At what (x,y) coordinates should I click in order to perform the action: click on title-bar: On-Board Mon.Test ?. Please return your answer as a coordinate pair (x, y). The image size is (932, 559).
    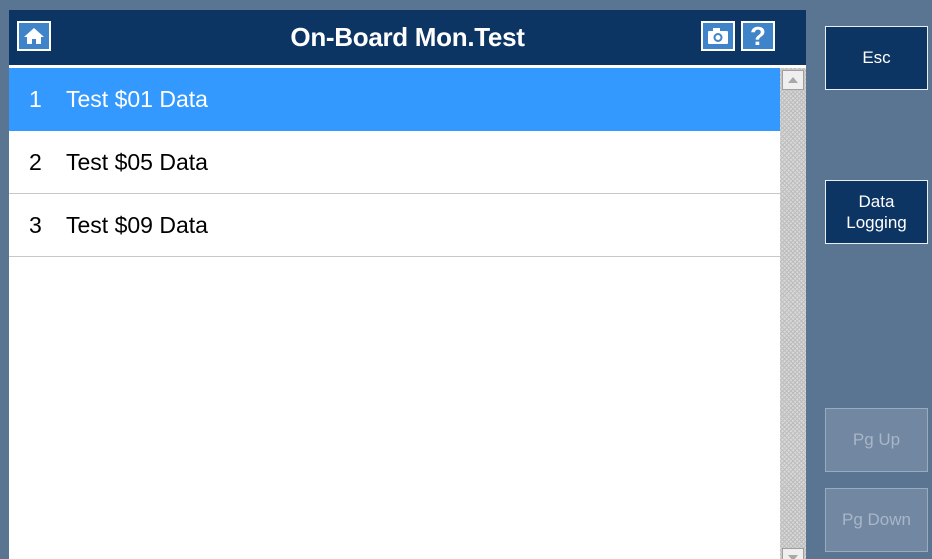
    Looking at the image, I should click on (407, 39).